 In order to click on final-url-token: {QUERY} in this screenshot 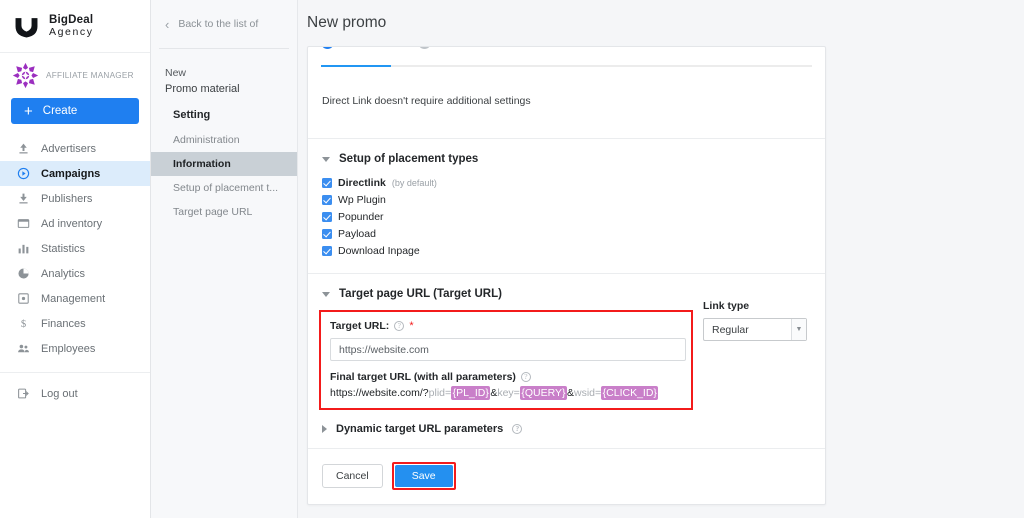, I will do `click(543, 393)`.